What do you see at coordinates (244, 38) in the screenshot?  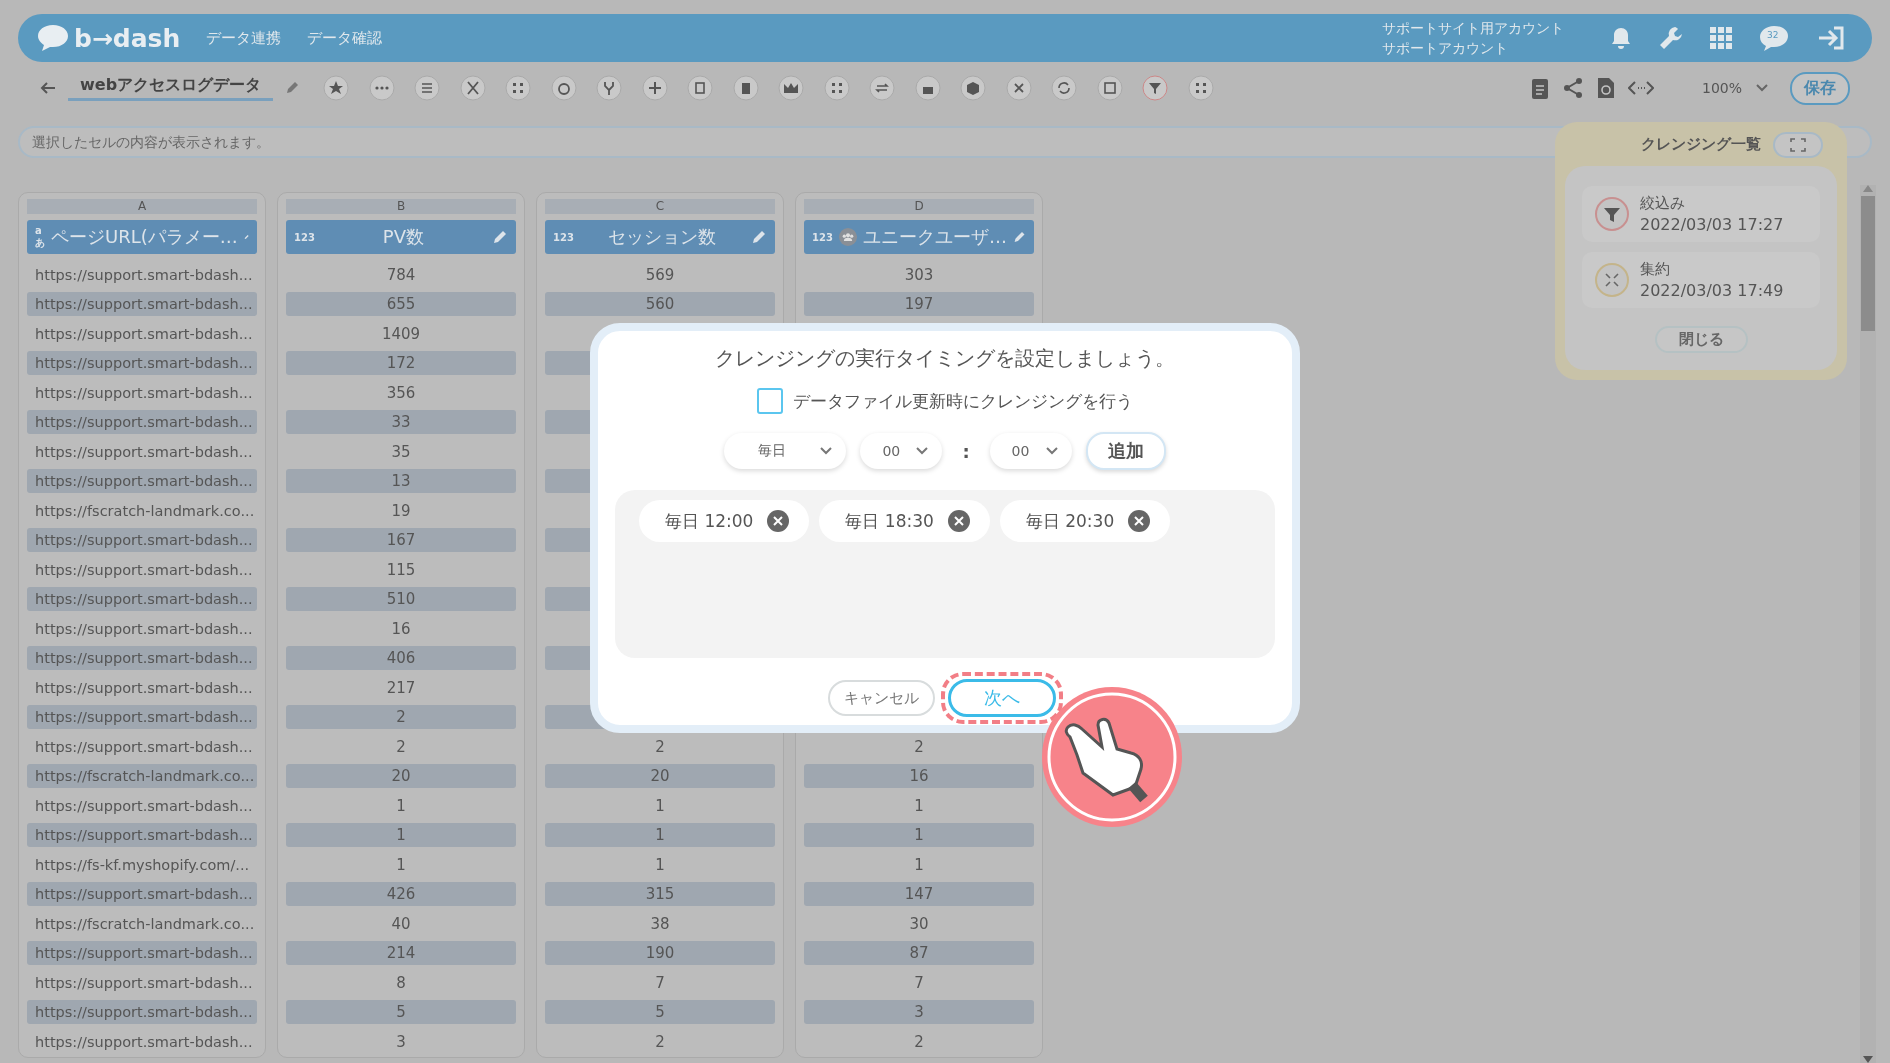 I see `nav-link: データ連携` at bounding box center [244, 38].